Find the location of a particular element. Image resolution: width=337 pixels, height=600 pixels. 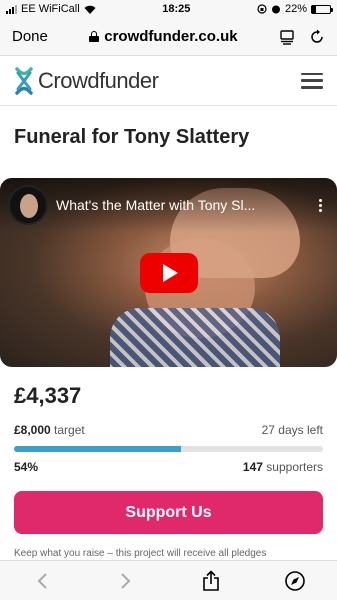

battery-icon is located at coordinates (322, 9).